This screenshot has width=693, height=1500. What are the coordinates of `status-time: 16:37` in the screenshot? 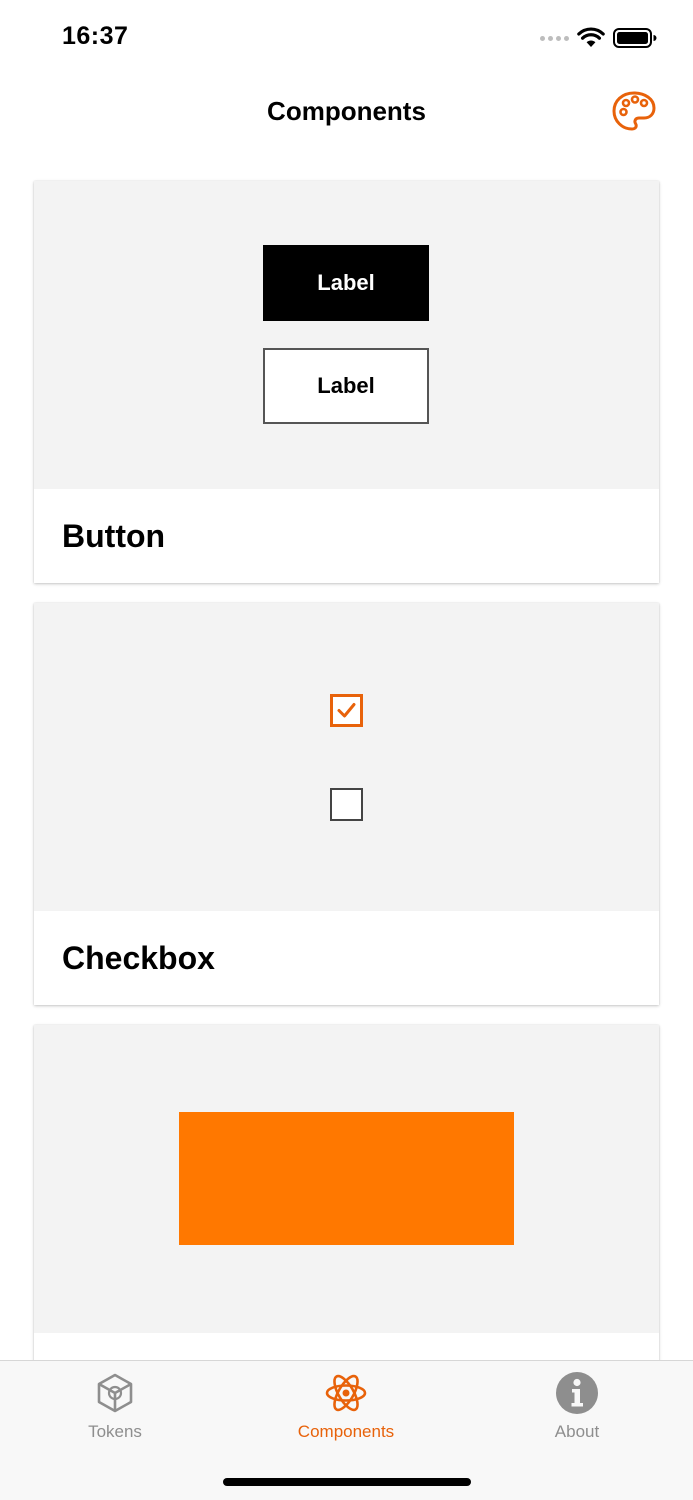 It's located at (95, 36).